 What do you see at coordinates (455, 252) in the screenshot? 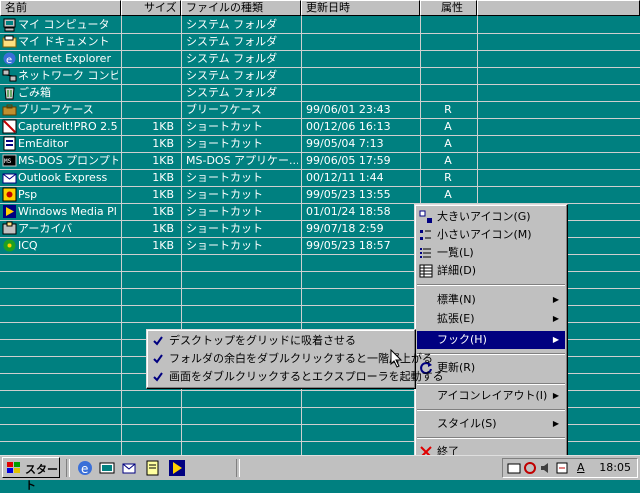
I see `menu-item-label: 一覧(L)` at bounding box center [455, 252].